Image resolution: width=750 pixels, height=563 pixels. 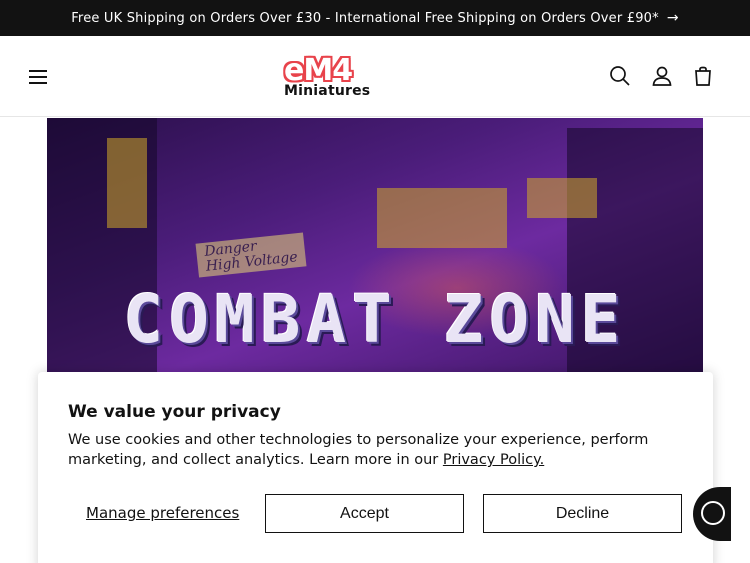 I want to click on logo-miniatures: Miniatures, so click(x=327, y=91).